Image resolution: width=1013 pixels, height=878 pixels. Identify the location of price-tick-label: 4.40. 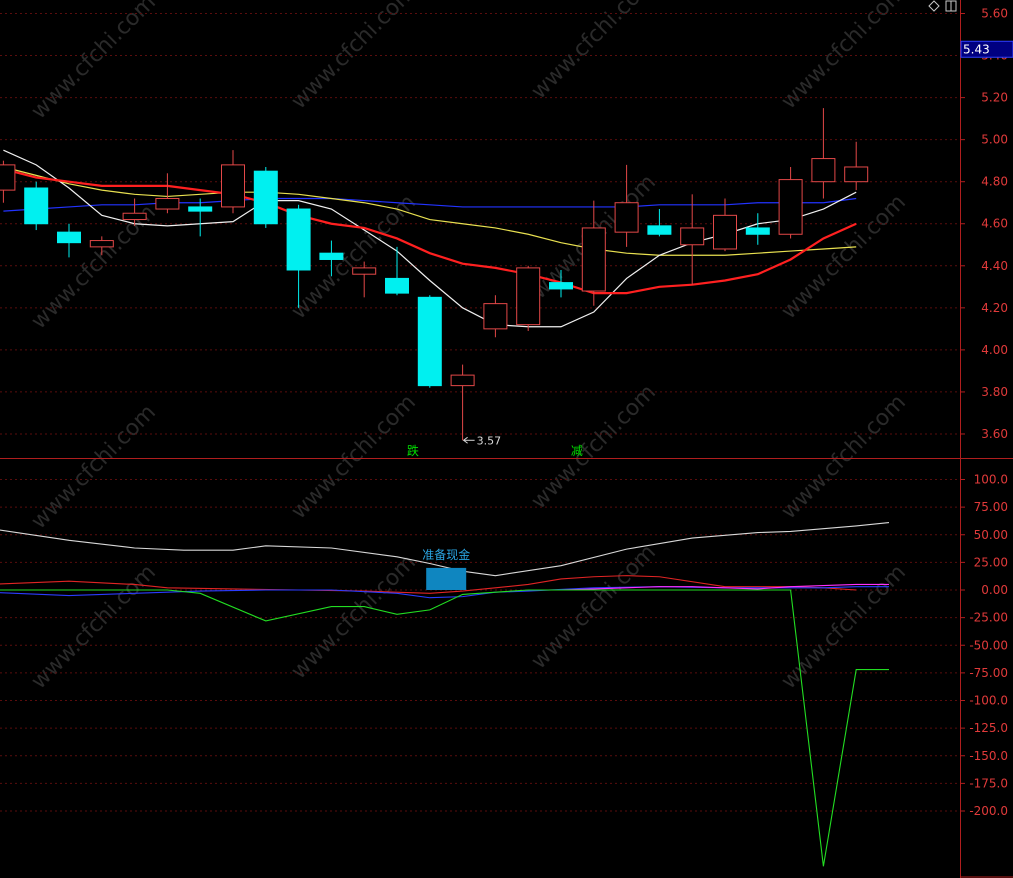
(994, 266).